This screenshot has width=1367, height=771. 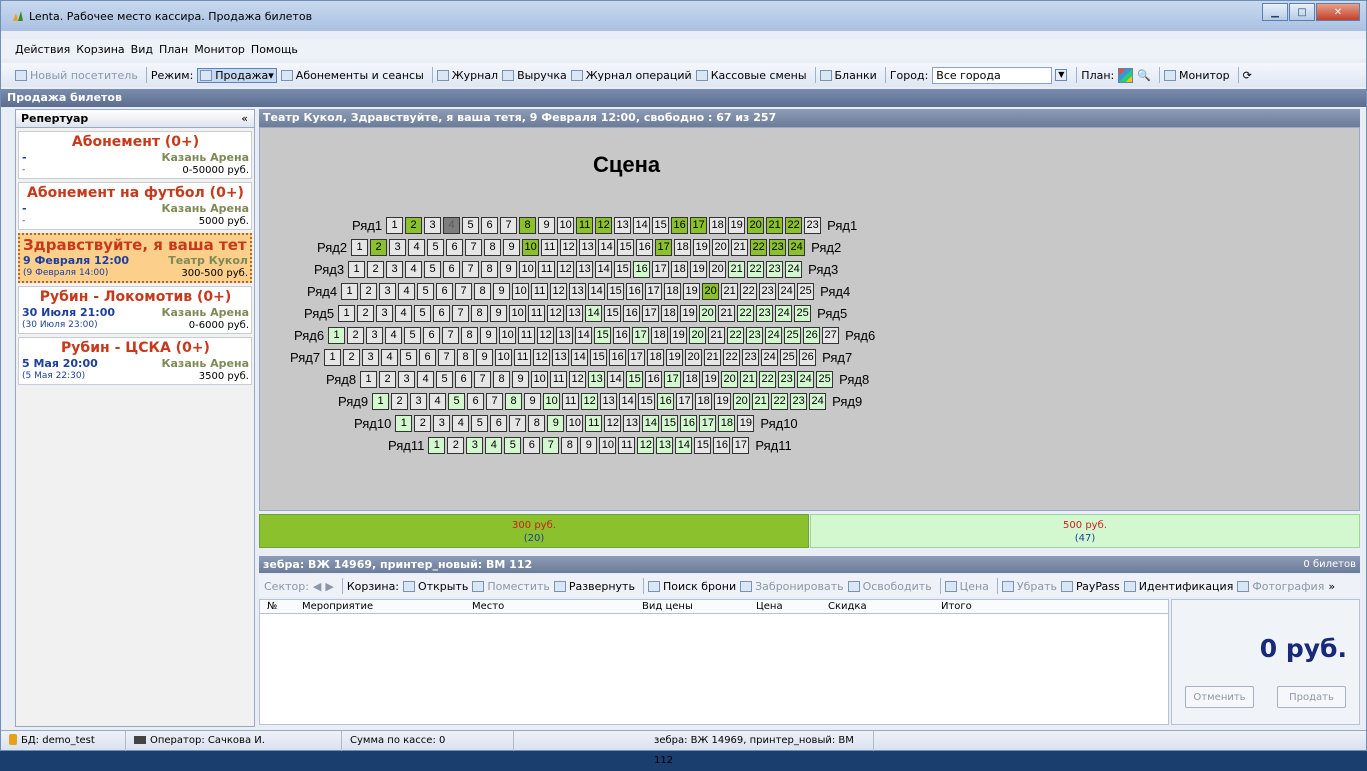 What do you see at coordinates (808, 357) in the screenshot?
I see `seat: 26` at bounding box center [808, 357].